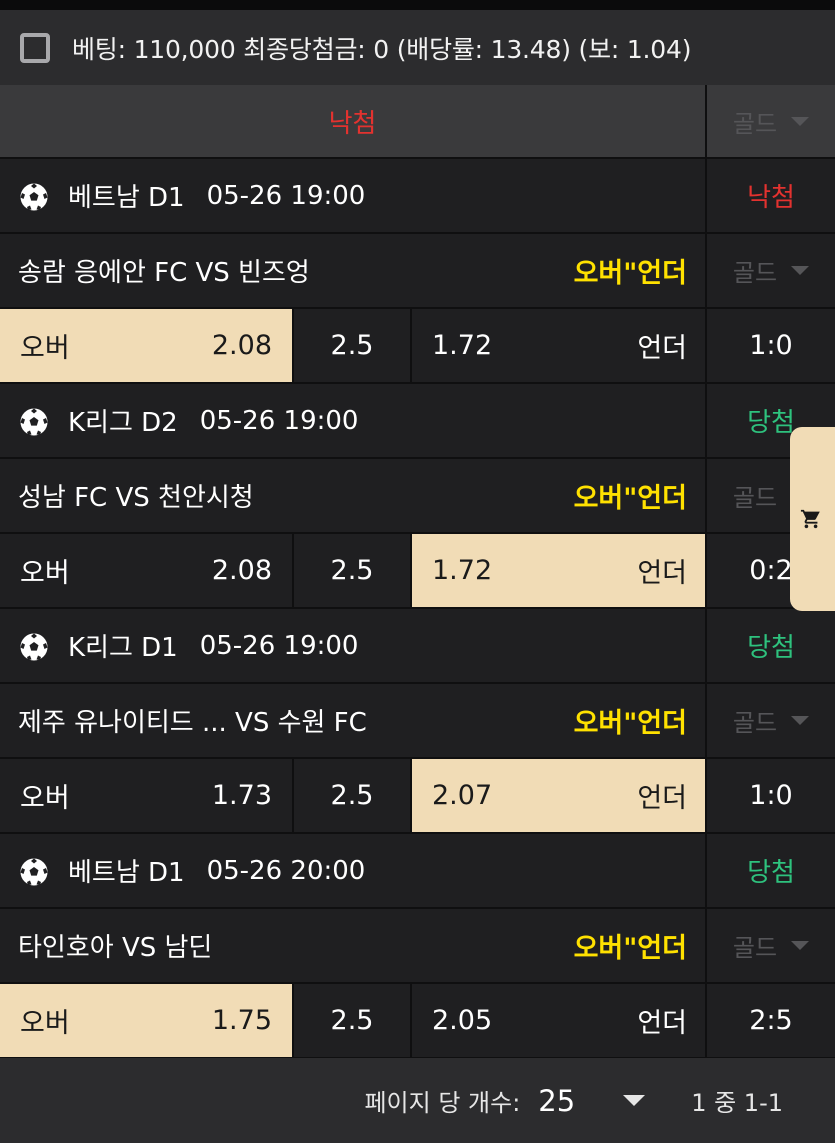  What do you see at coordinates (558, 1020) in the screenshot?
I see `under-odds-button: 2.05 언더` at bounding box center [558, 1020].